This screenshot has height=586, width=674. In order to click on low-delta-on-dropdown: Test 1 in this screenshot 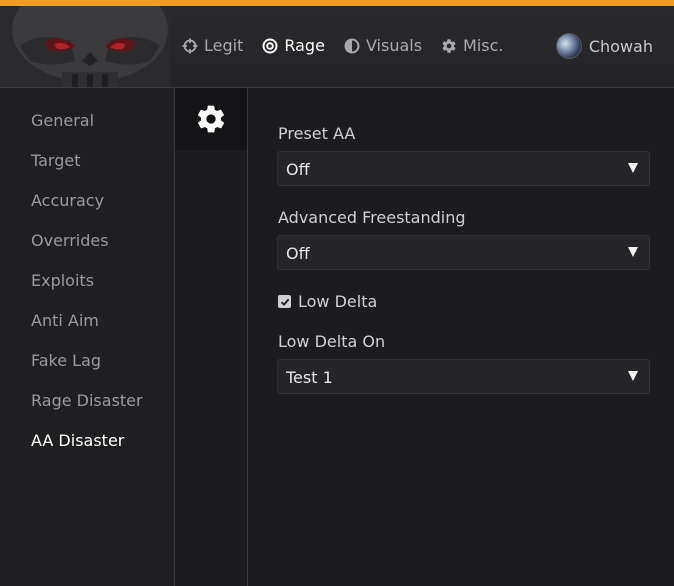, I will do `click(463, 376)`.